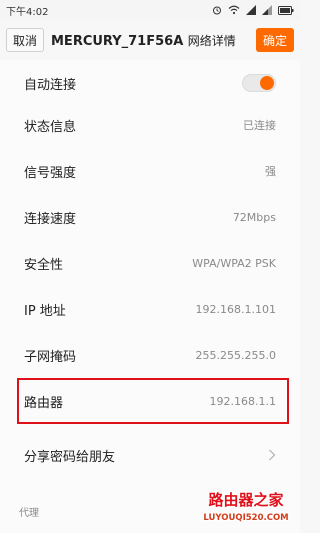  What do you see at coordinates (254, 217) in the screenshot?
I see `row-value: 72Mbps` at bounding box center [254, 217].